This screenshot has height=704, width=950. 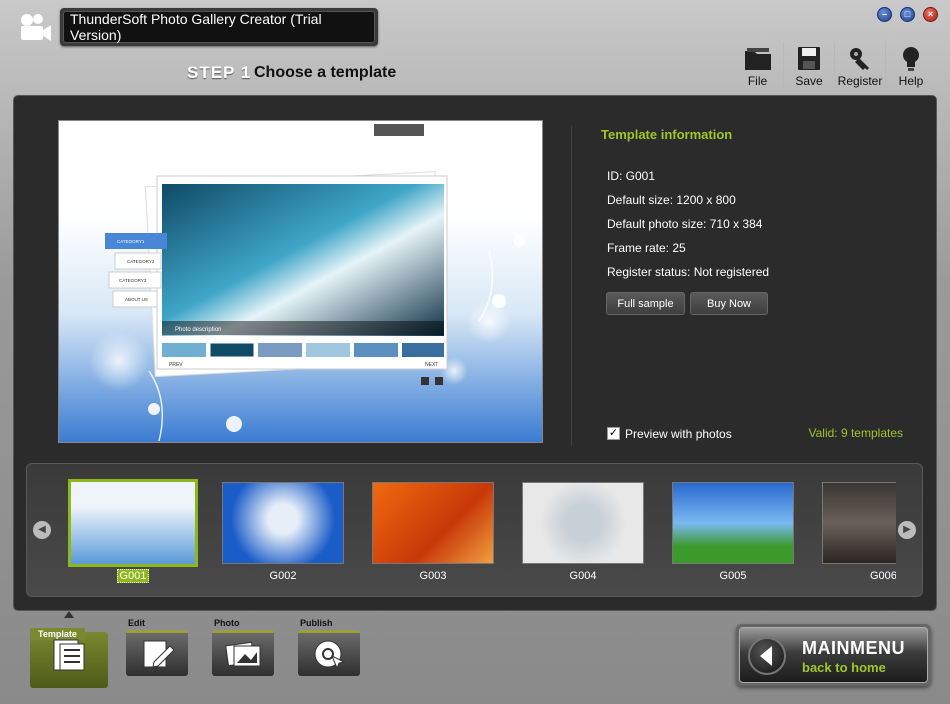 I want to click on active-tab-indicator, so click(x=69, y=614).